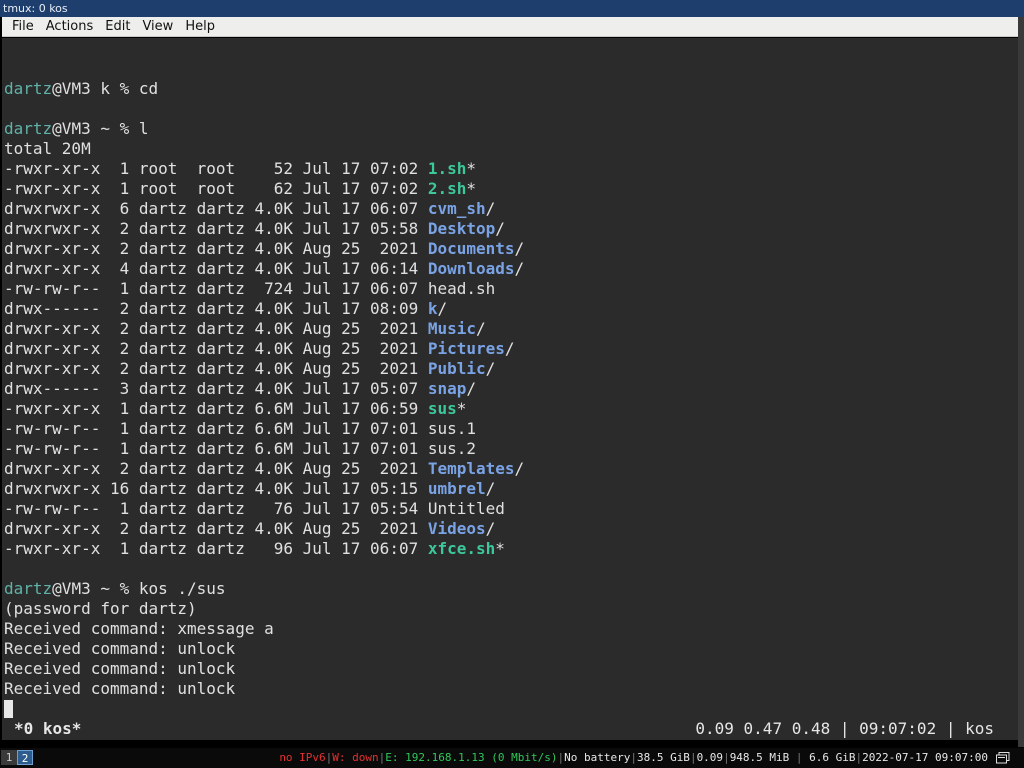 This screenshot has height=768, width=1024. What do you see at coordinates (23, 26) in the screenshot?
I see `menu-file: File` at bounding box center [23, 26].